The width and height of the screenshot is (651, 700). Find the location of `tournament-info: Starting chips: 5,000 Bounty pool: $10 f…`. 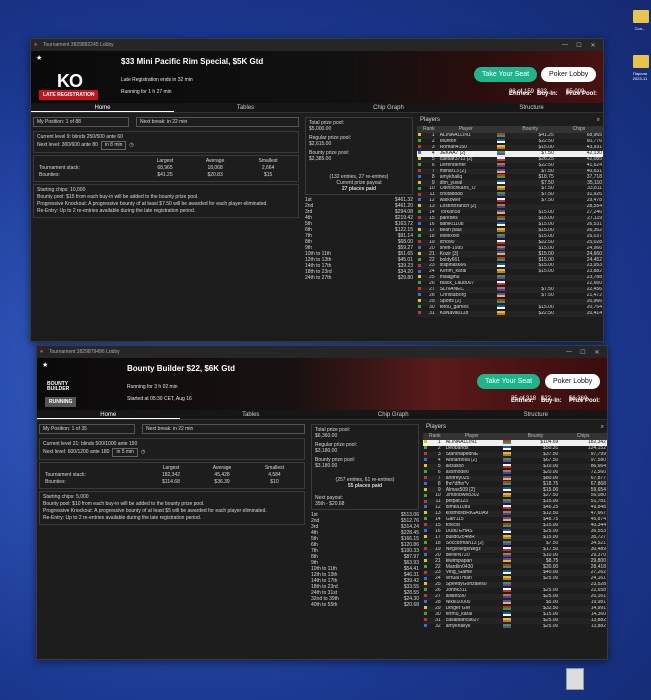

tournament-info: Starting chips: 5,000 Bounty pool: $10 f… is located at coordinates (172, 508).